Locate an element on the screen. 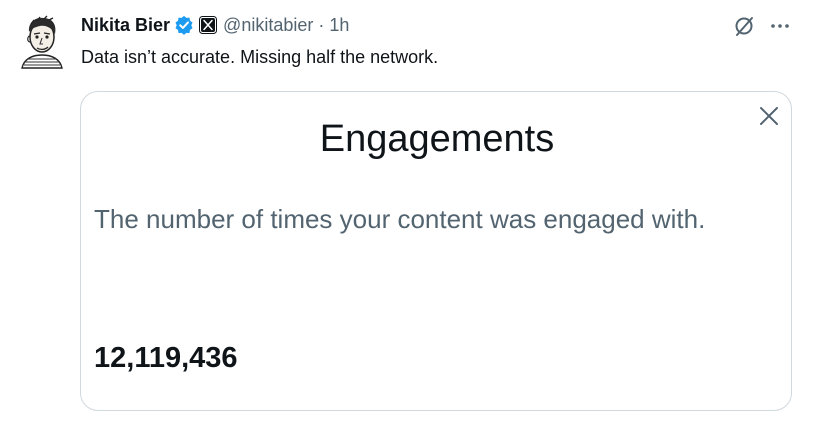  card-title: Engagements is located at coordinates (437, 139).